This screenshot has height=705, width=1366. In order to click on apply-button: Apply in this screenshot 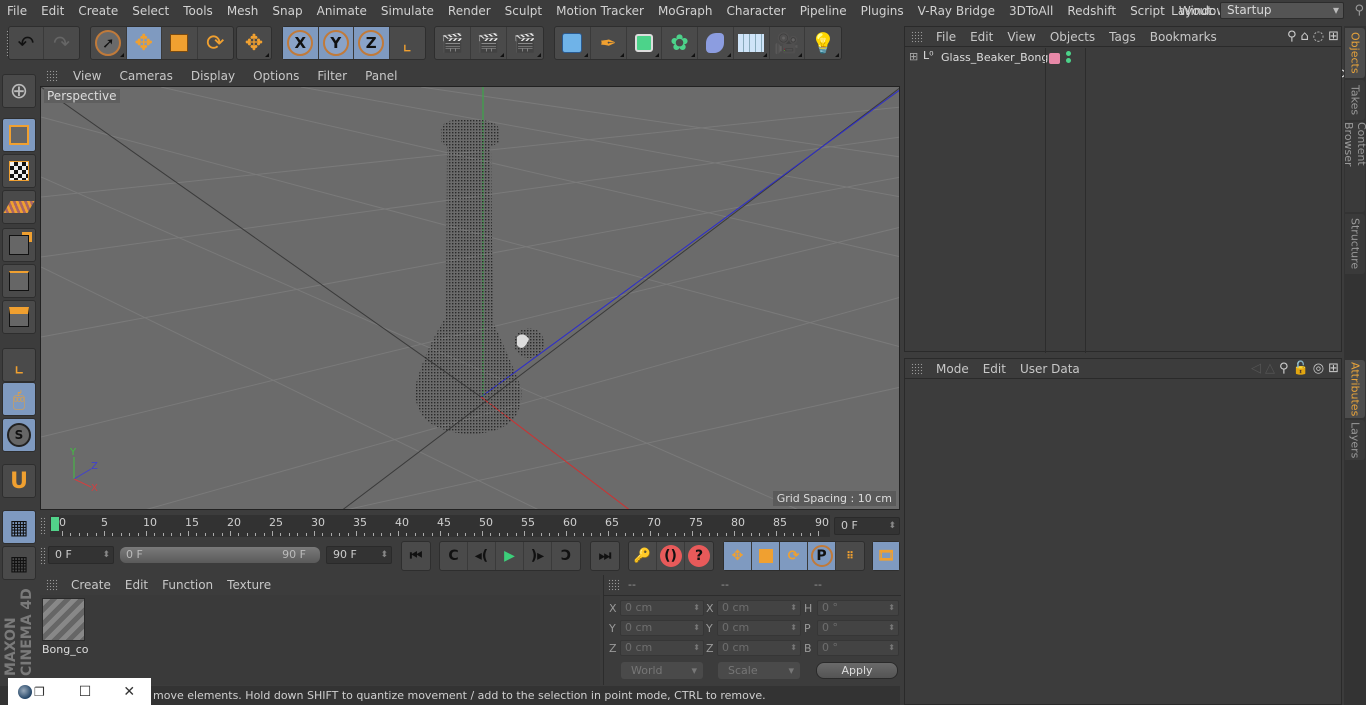, I will do `click(857, 670)`.